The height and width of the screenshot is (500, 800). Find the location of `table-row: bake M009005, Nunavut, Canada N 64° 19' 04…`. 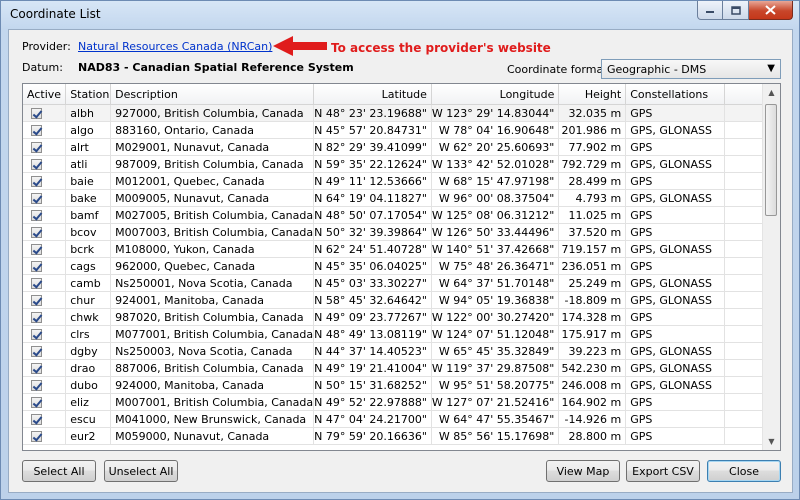

table-row: bake M009005, Nunavut, Canada N 64° 19' 04… is located at coordinates (401, 198).